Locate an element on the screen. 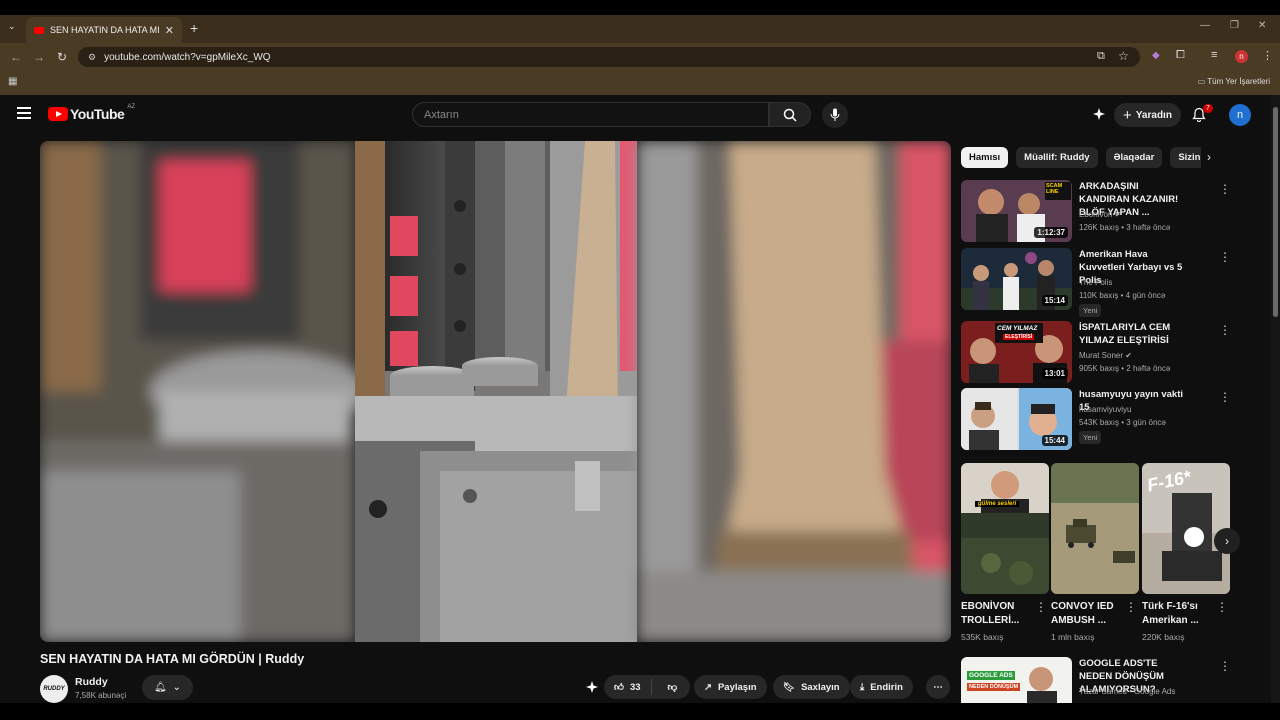 The width and height of the screenshot is (1280, 720). chips-next-icon: › is located at coordinates (1209, 157).